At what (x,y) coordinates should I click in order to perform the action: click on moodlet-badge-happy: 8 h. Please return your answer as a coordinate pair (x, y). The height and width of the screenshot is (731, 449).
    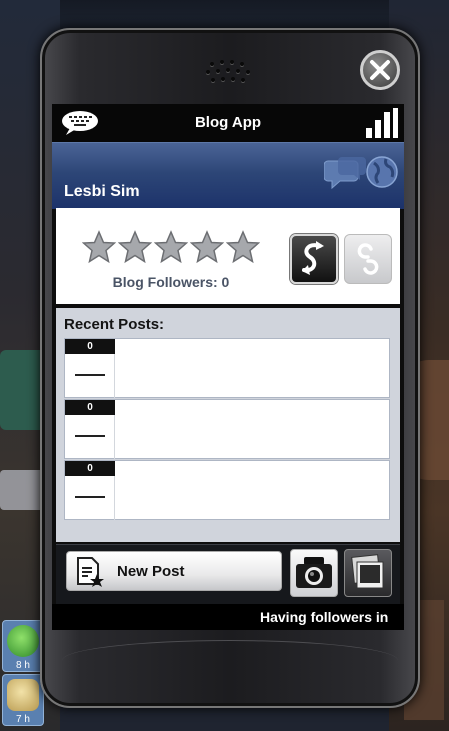
    Looking at the image, I should click on (23, 646).